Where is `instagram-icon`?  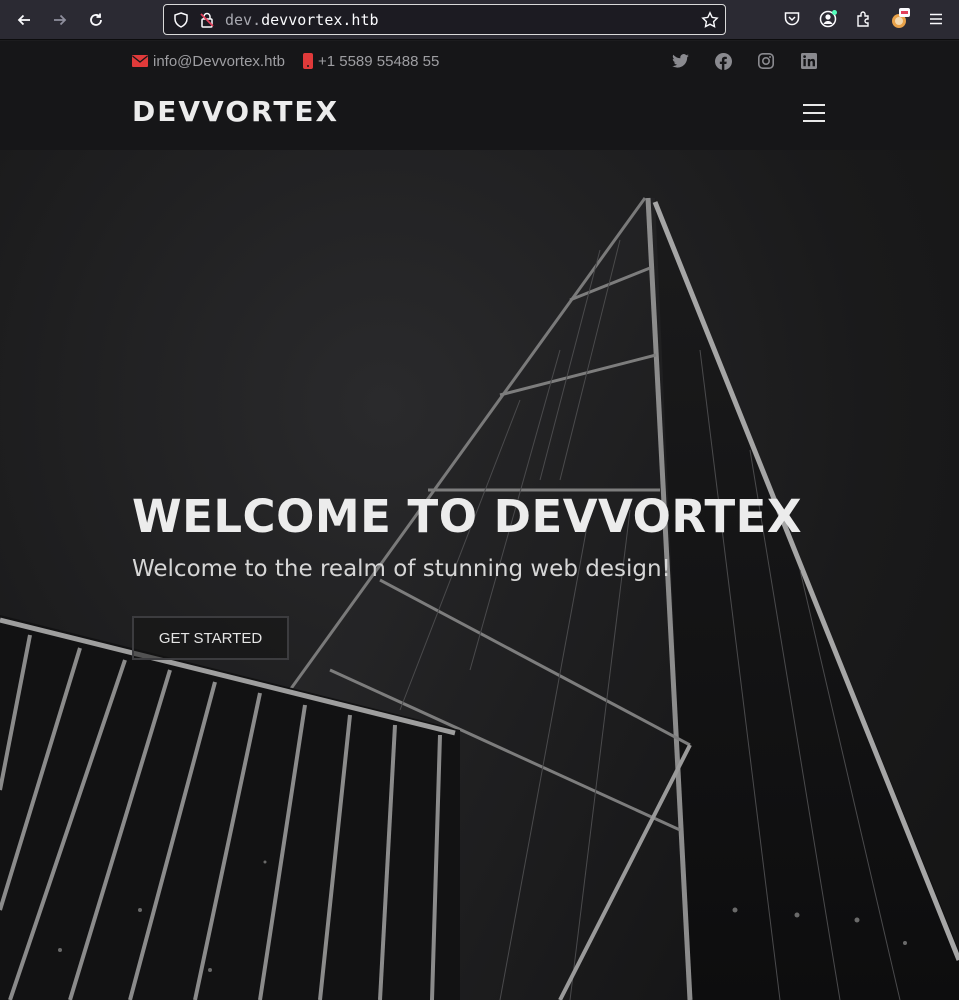
instagram-icon is located at coordinates (766, 61).